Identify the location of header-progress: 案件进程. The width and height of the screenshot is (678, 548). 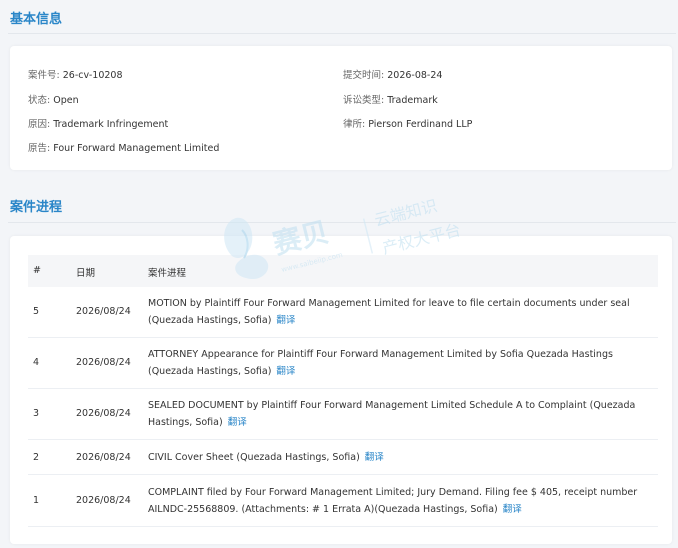
(167, 273).